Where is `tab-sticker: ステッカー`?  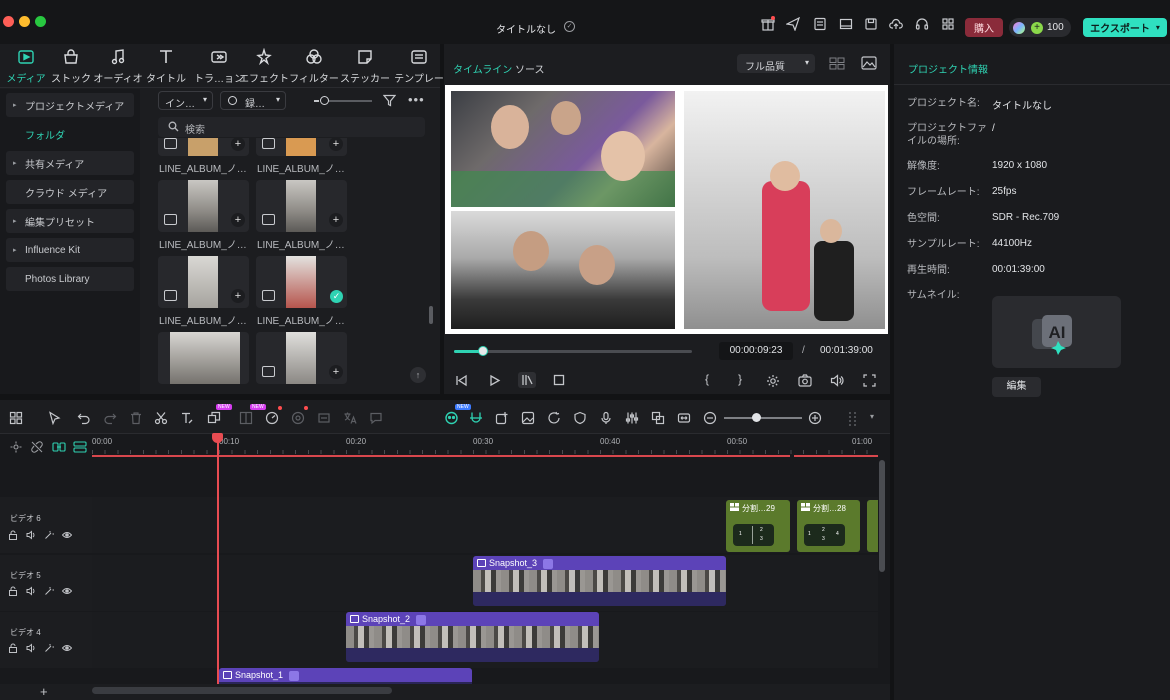 tab-sticker: ステッカー is located at coordinates (365, 66).